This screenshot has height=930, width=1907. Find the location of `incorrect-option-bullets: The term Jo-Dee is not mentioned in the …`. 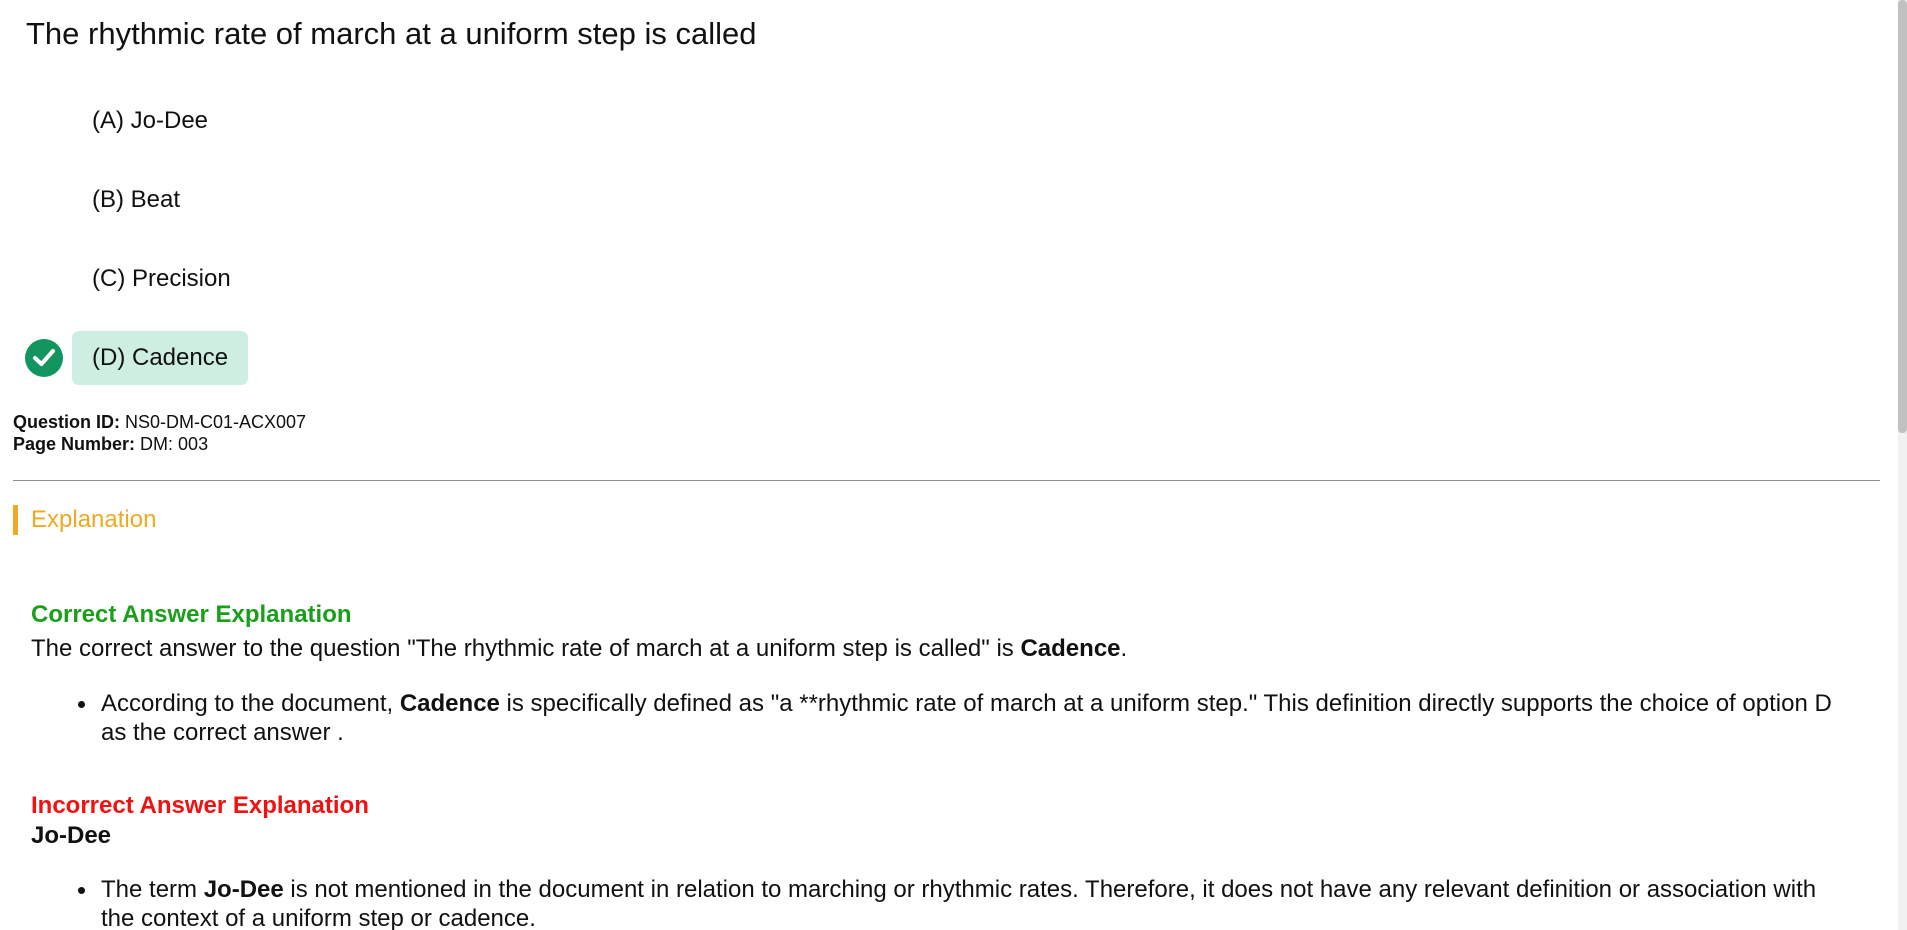

incorrect-option-bullets: The term Jo-Dee is not mentioned in the … is located at coordinates (941, 902).